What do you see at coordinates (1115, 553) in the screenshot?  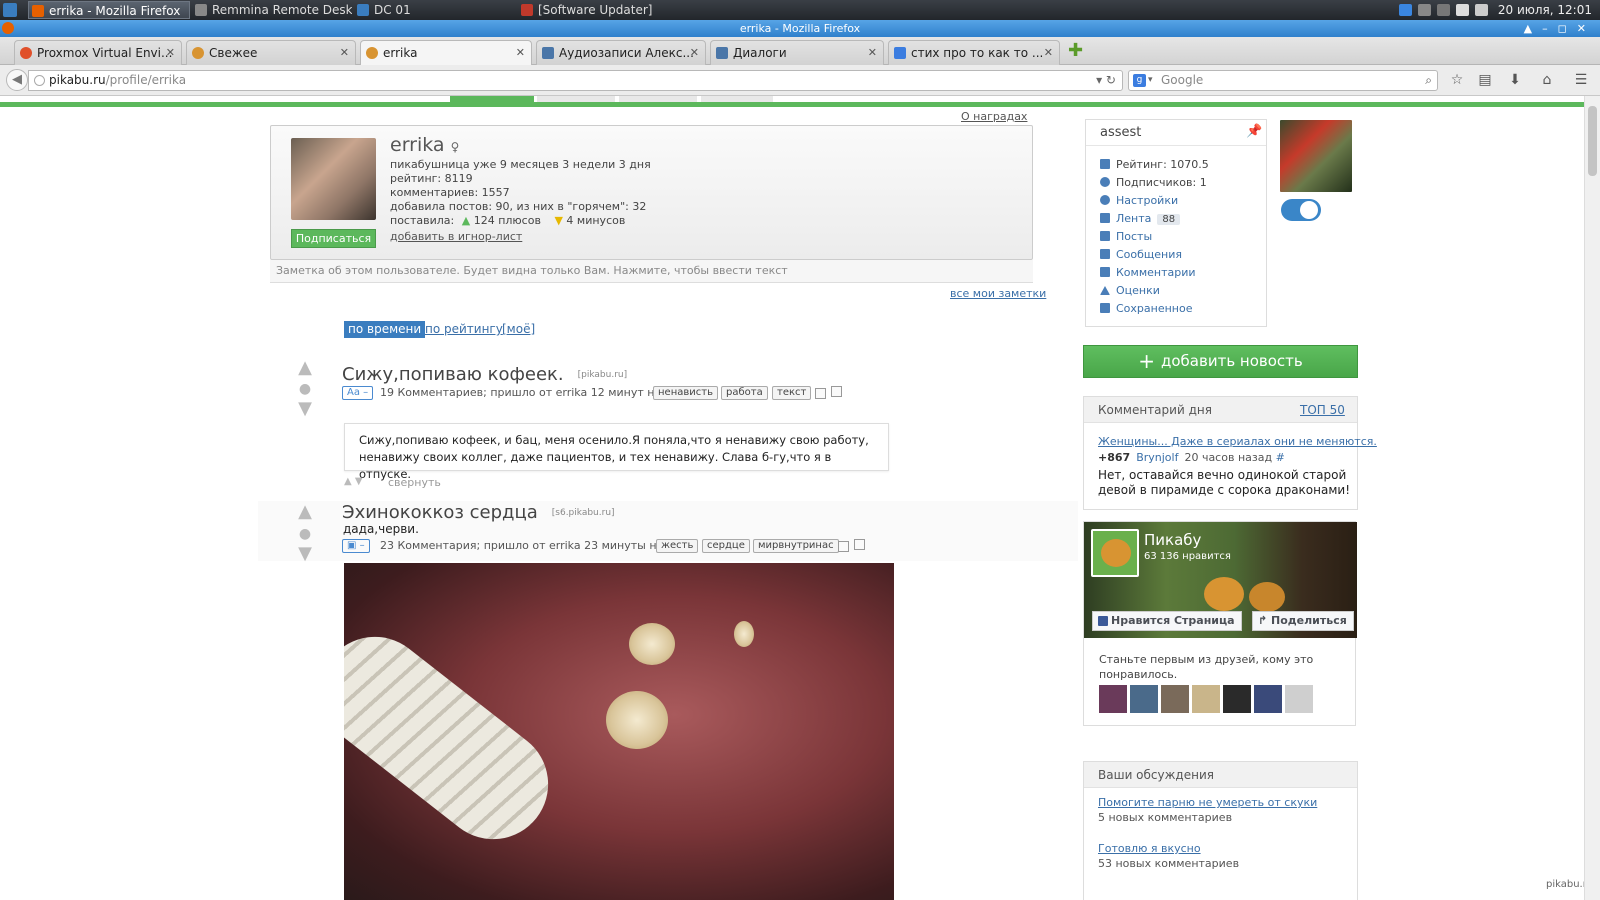 I see `pikabu-page-logo` at bounding box center [1115, 553].